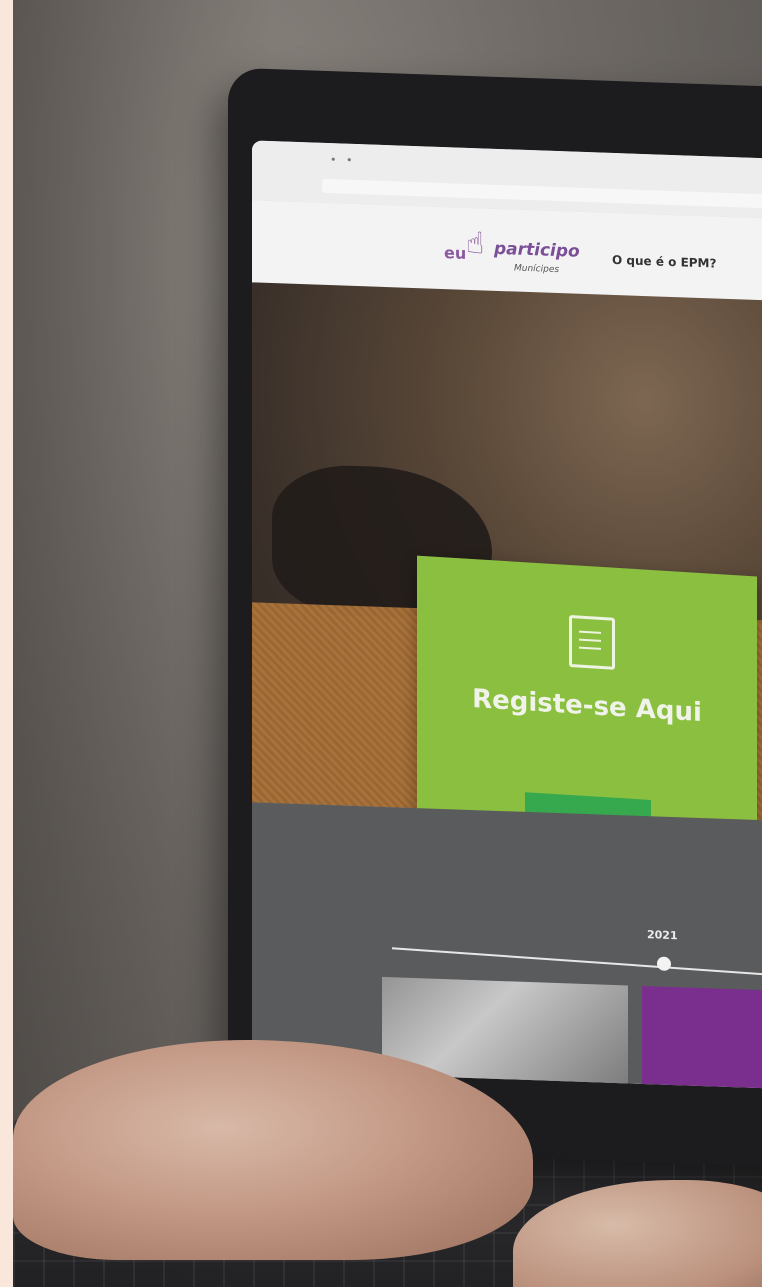 This screenshot has height=1287, width=762. I want to click on register-document-icon, so click(592, 642).